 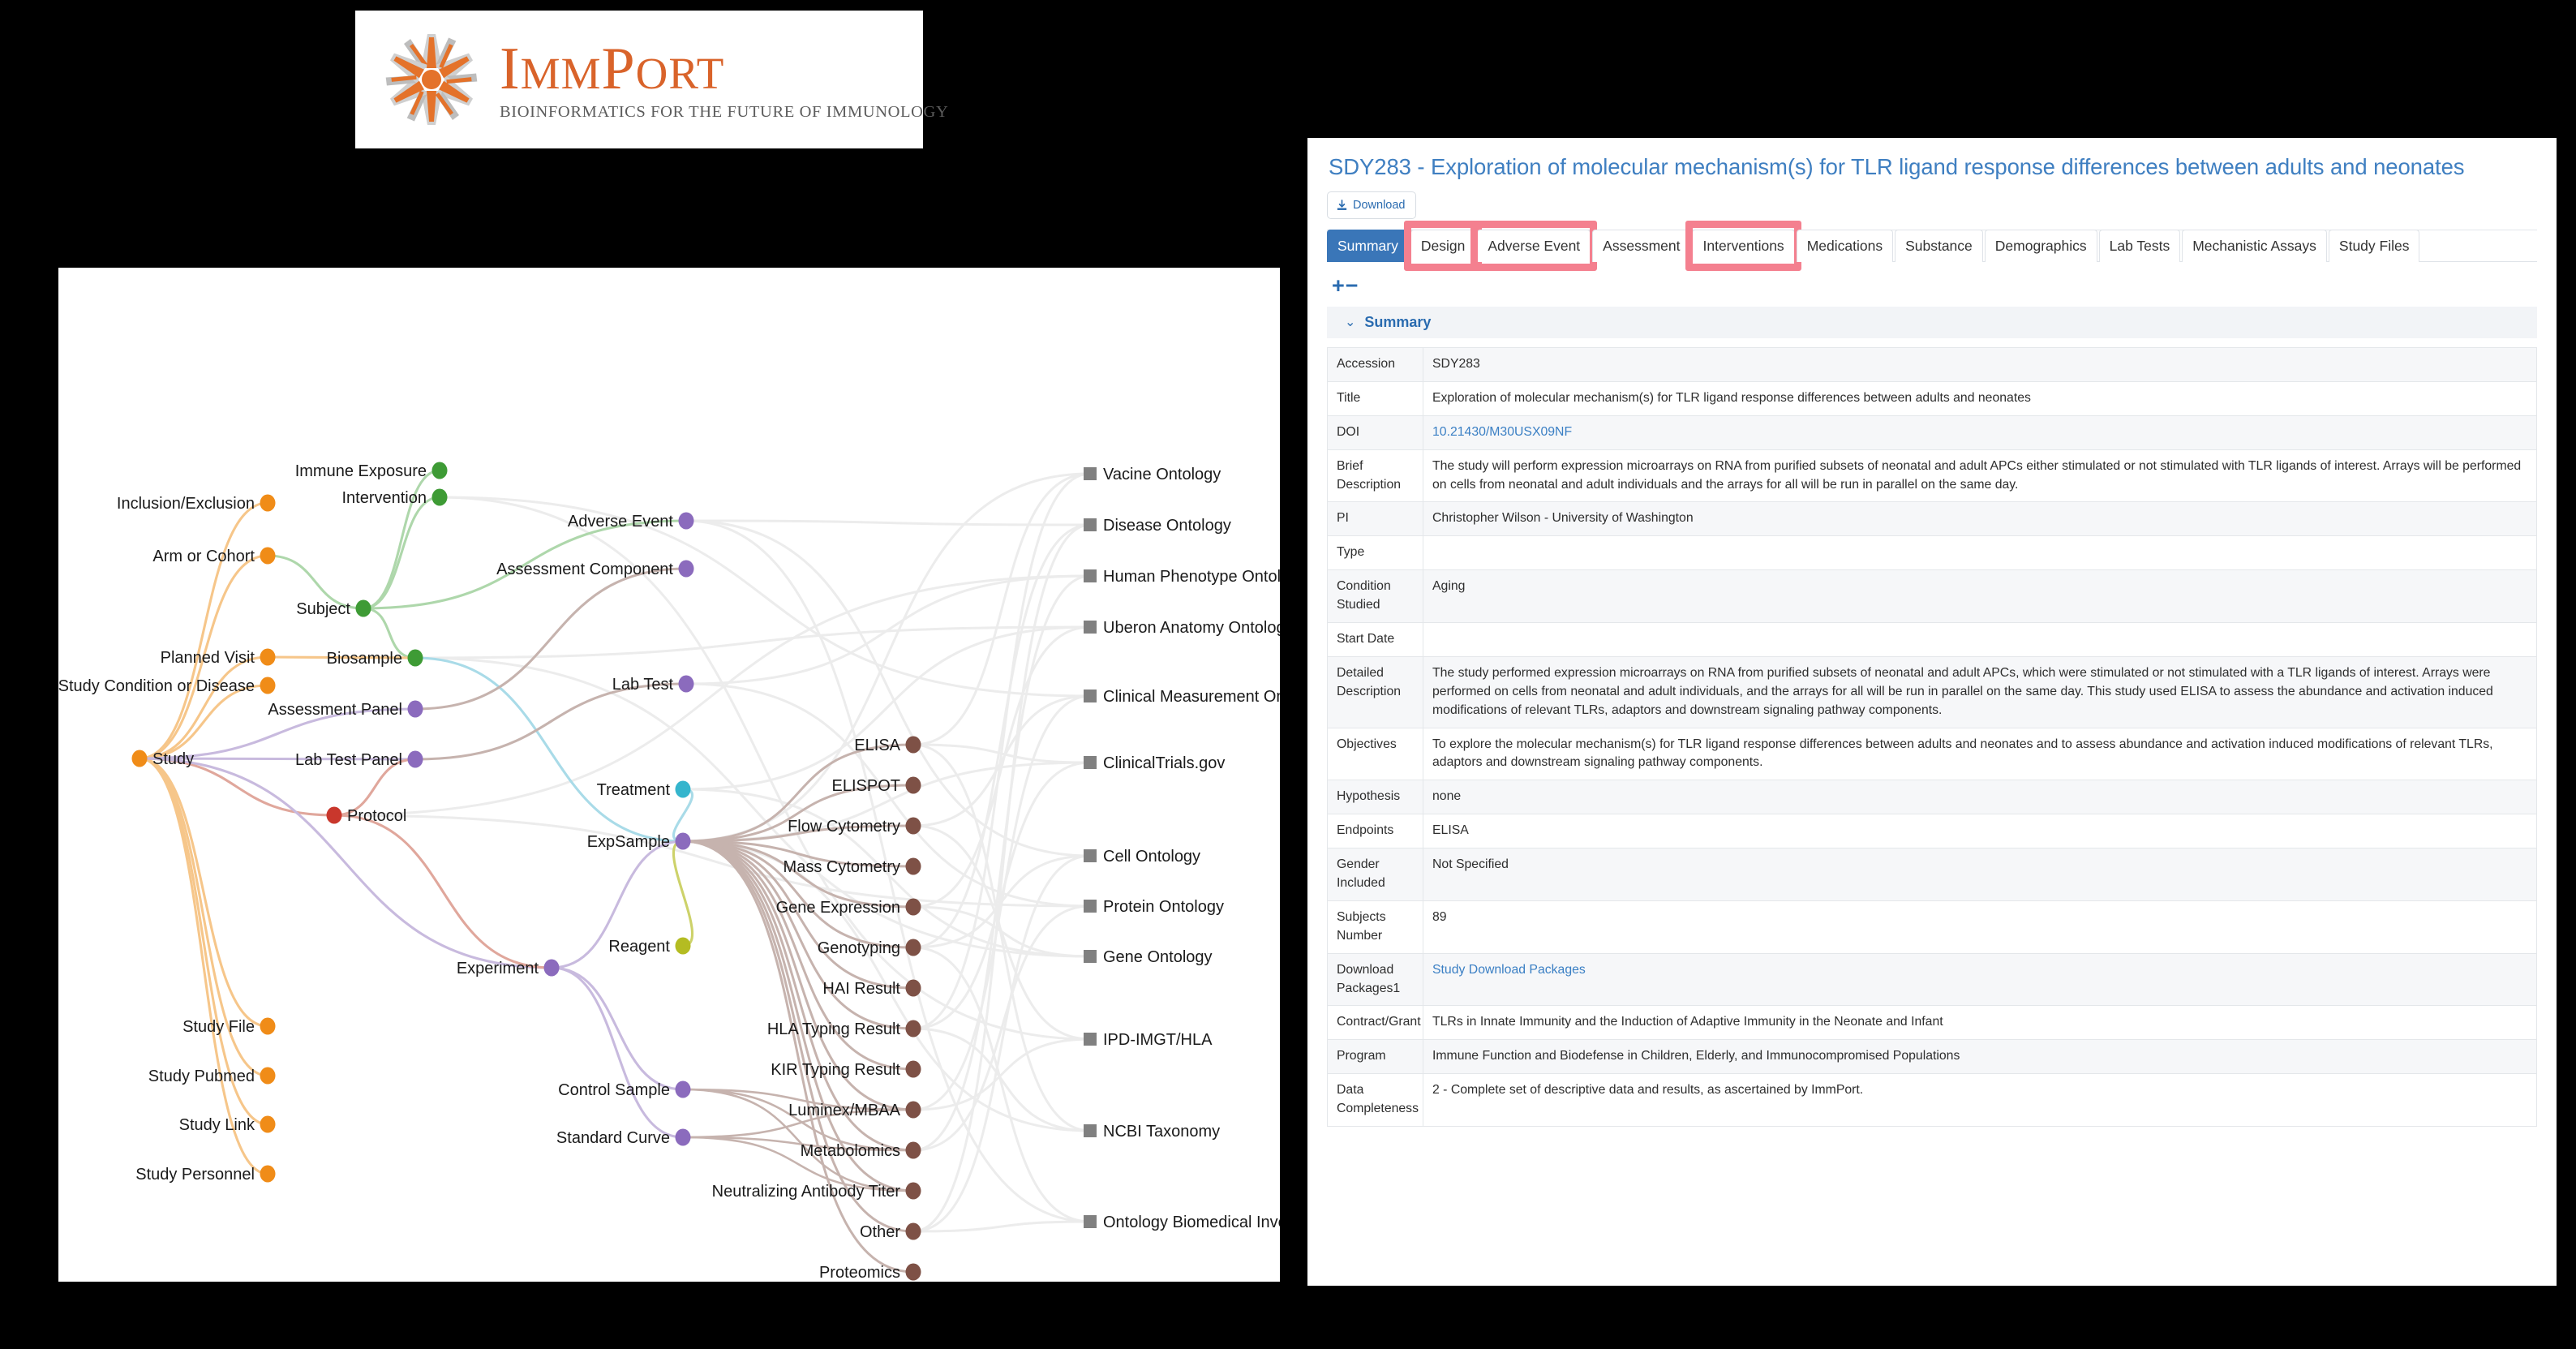 What do you see at coordinates (268, 685) in the screenshot?
I see `graph-node-study-condition-or-disease` at bounding box center [268, 685].